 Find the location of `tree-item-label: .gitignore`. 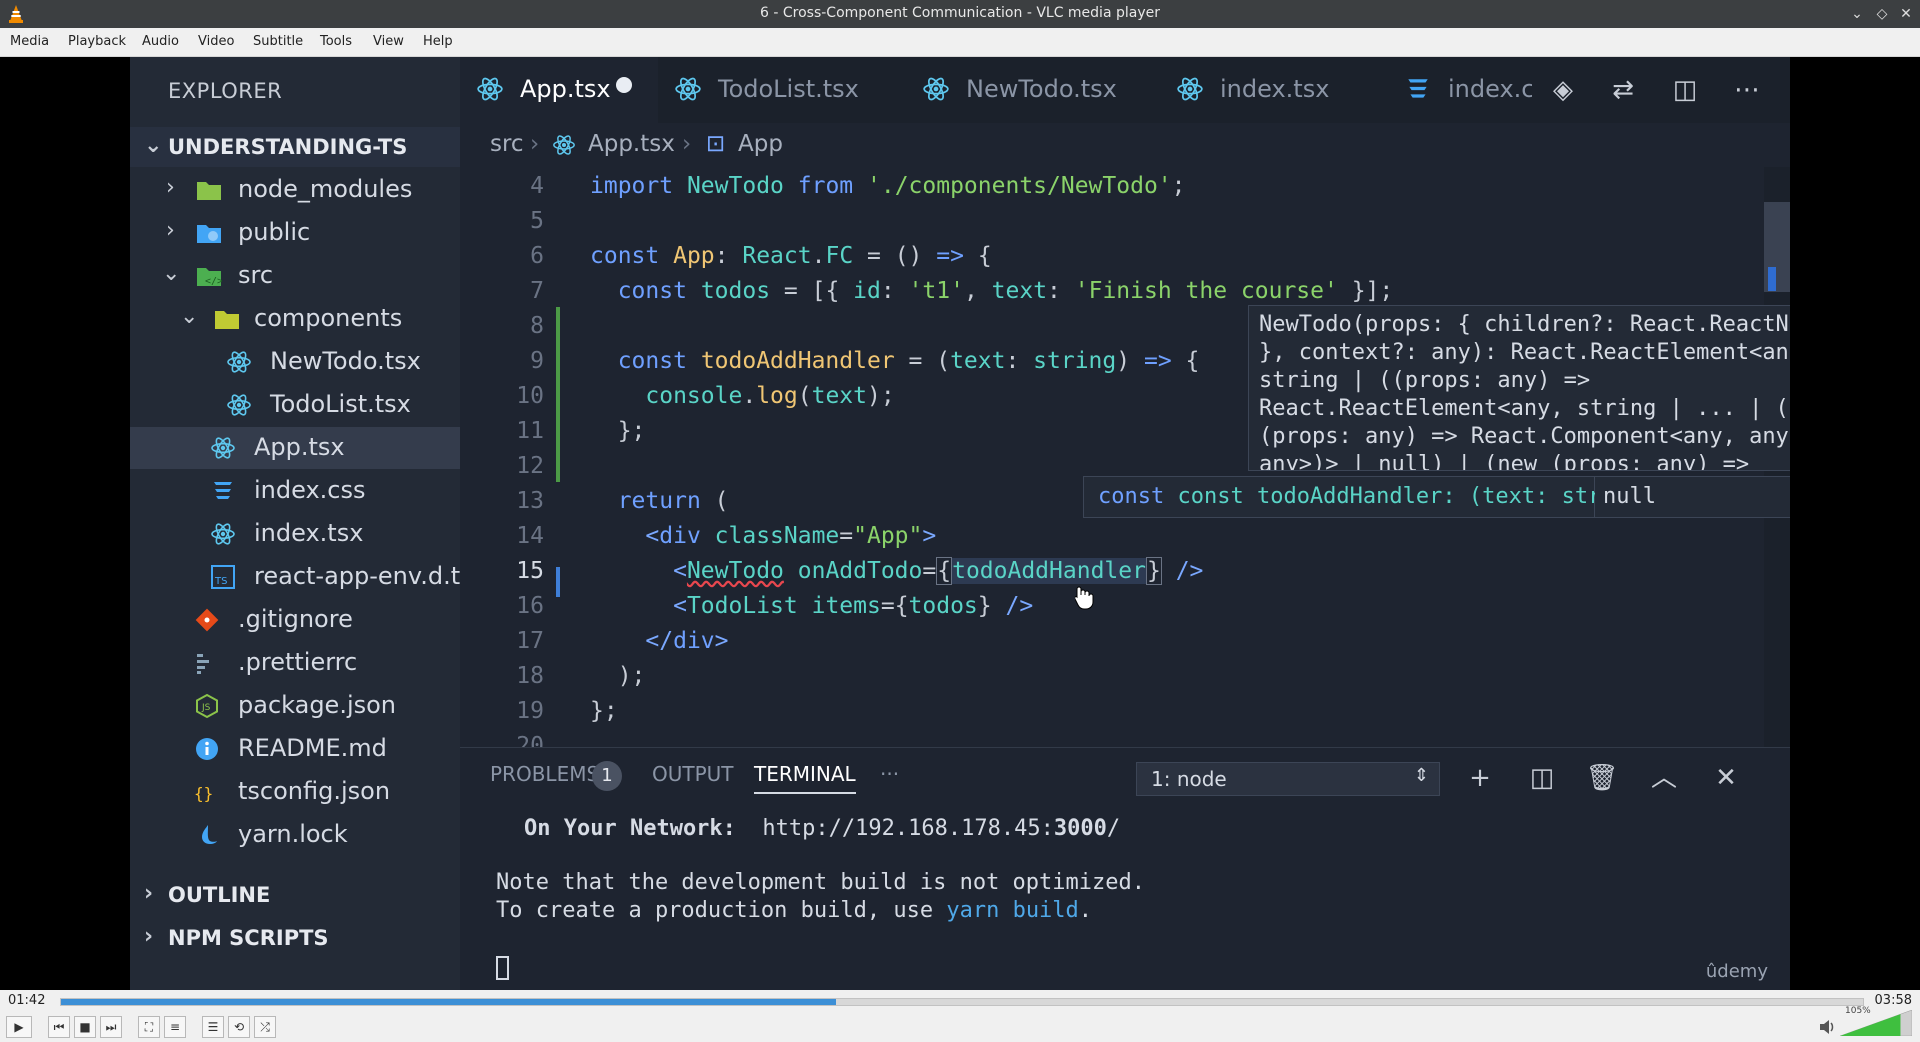

tree-item-label: .gitignore is located at coordinates (295, 619).